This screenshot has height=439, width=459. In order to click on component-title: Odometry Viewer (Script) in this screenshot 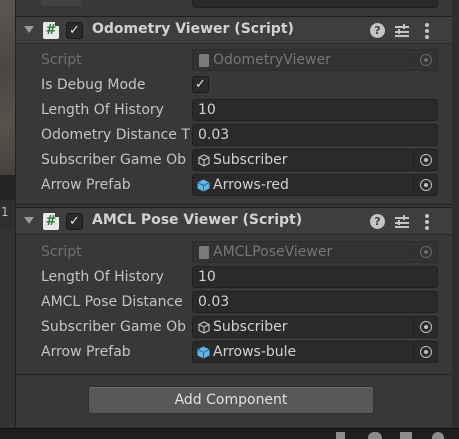, I will do `click(193, 29)`.